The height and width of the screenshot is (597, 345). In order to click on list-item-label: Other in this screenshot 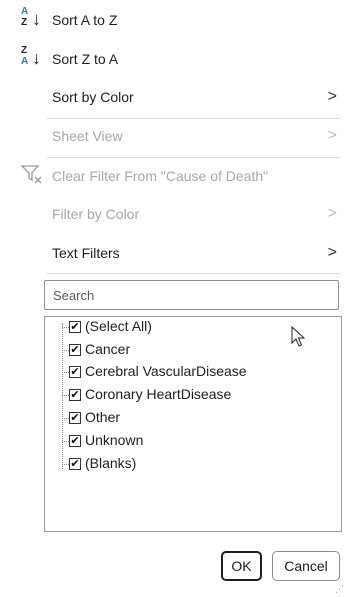, I will do `click(103, 417)`.